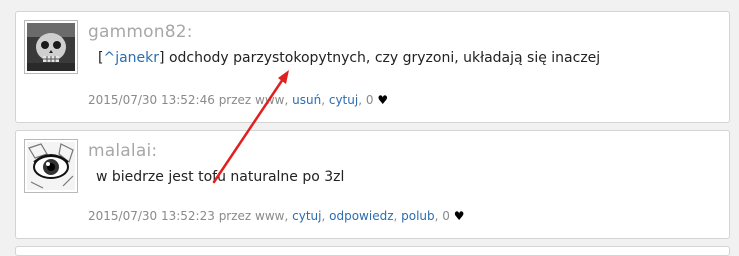 This screenshot has height=256, width=739. What do you see at coordinates (151, 216) in the screenshot?
I see `comment-timestamp: 2015/07/30 13:52:23` at bounding box center [151, 216].